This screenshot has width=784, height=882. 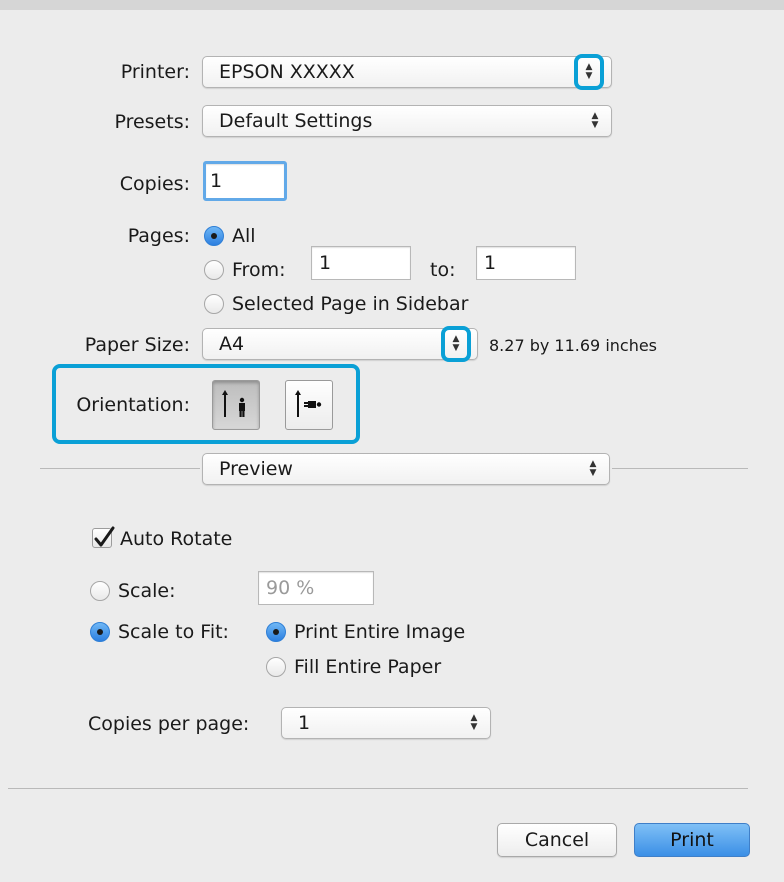 What do you see at coordinates (692, 840) in the screenshot?
I see `print-button: Print` at bounding box center [692, 840].